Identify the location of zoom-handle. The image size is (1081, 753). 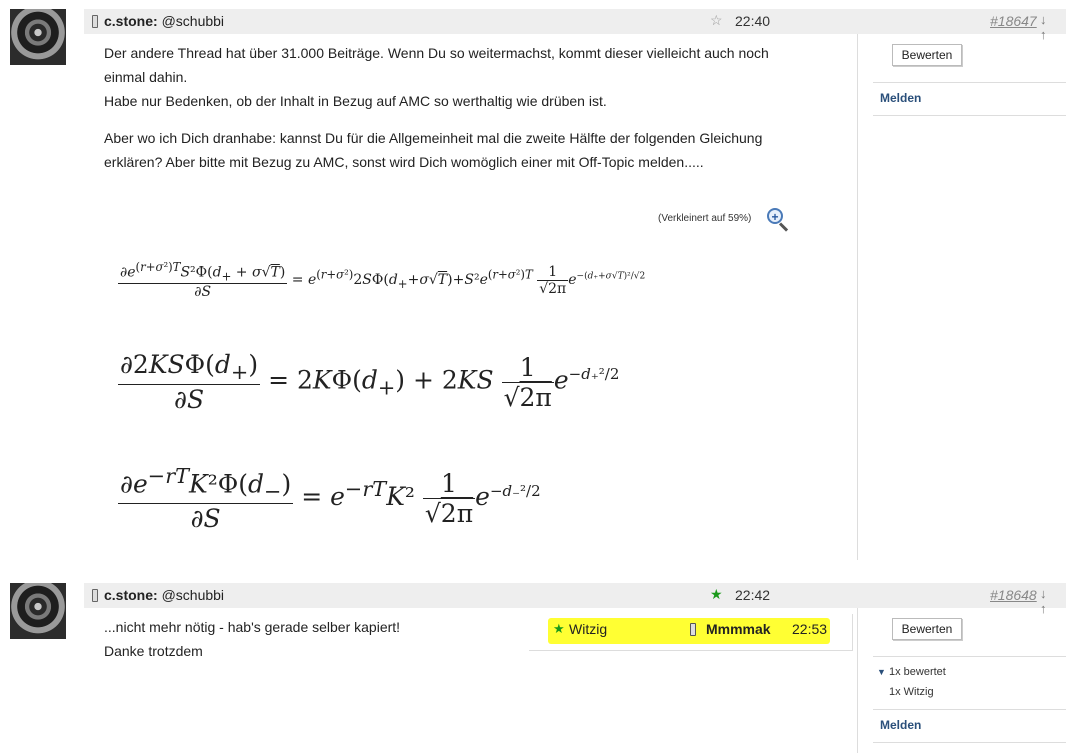
(783, 227).